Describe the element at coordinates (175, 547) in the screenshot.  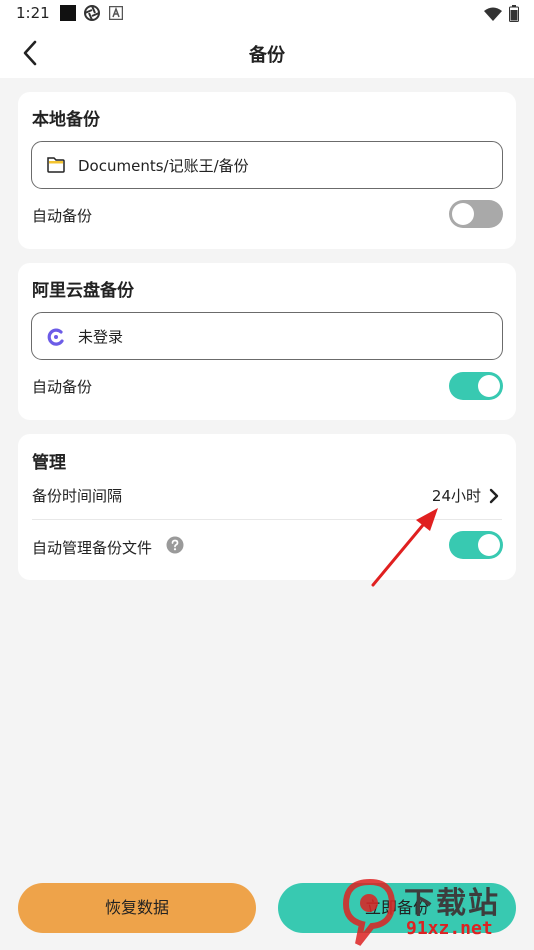
I see `help-icon` at that location.